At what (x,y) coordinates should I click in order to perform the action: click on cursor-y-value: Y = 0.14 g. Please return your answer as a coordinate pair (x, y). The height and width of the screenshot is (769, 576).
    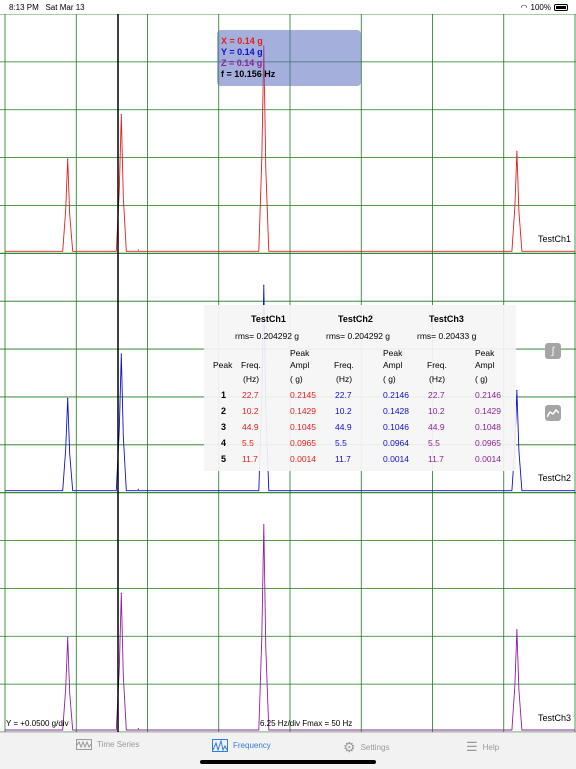
    Looking at the image, I should click on (242, 52).